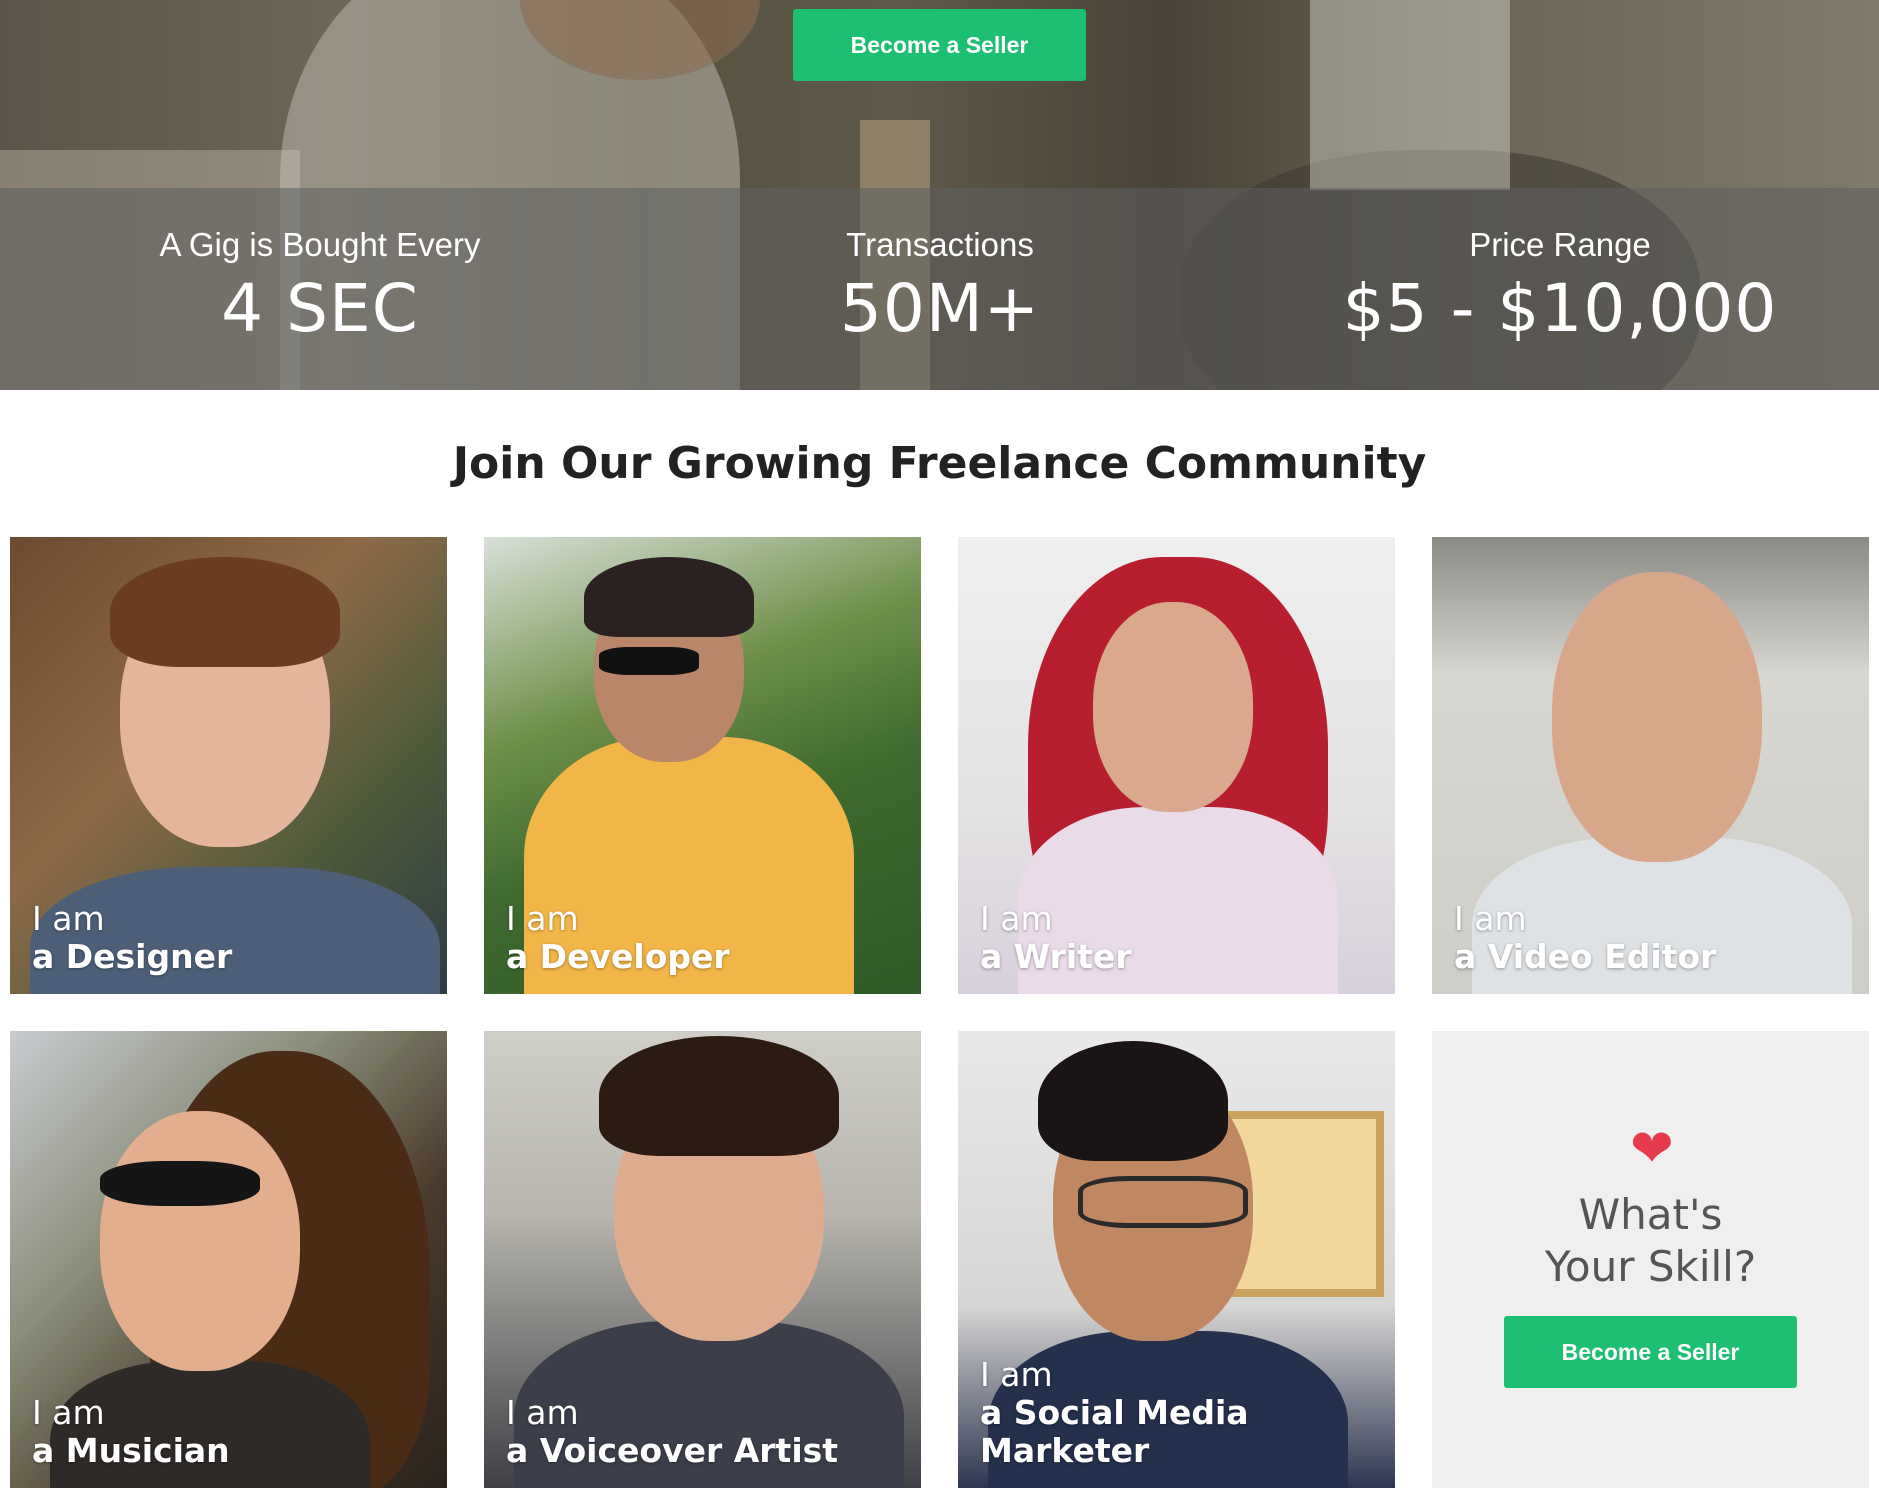  I want to click on card-caption: I am a Musician, so click(131, 1432).